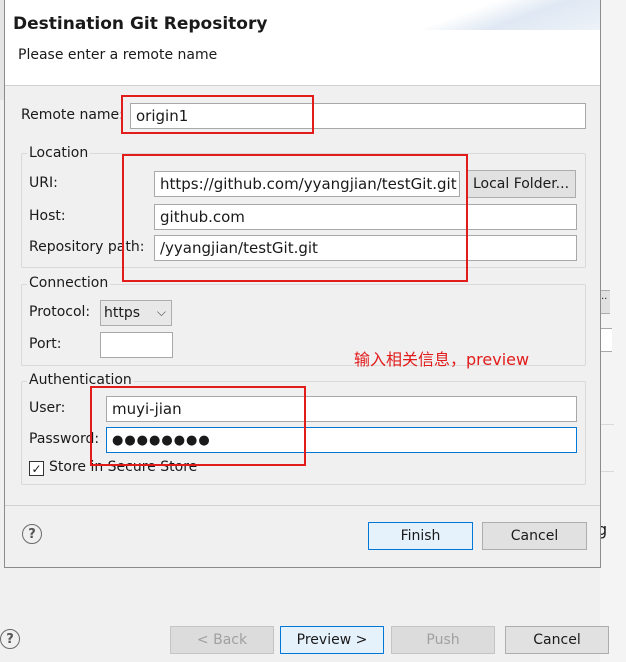 This screenshot has width=626, height=662. What do you see at coordinates (122, 313) in the screenshot?
I see `protocol-selected-value: https` at bounding box center [122, 313].